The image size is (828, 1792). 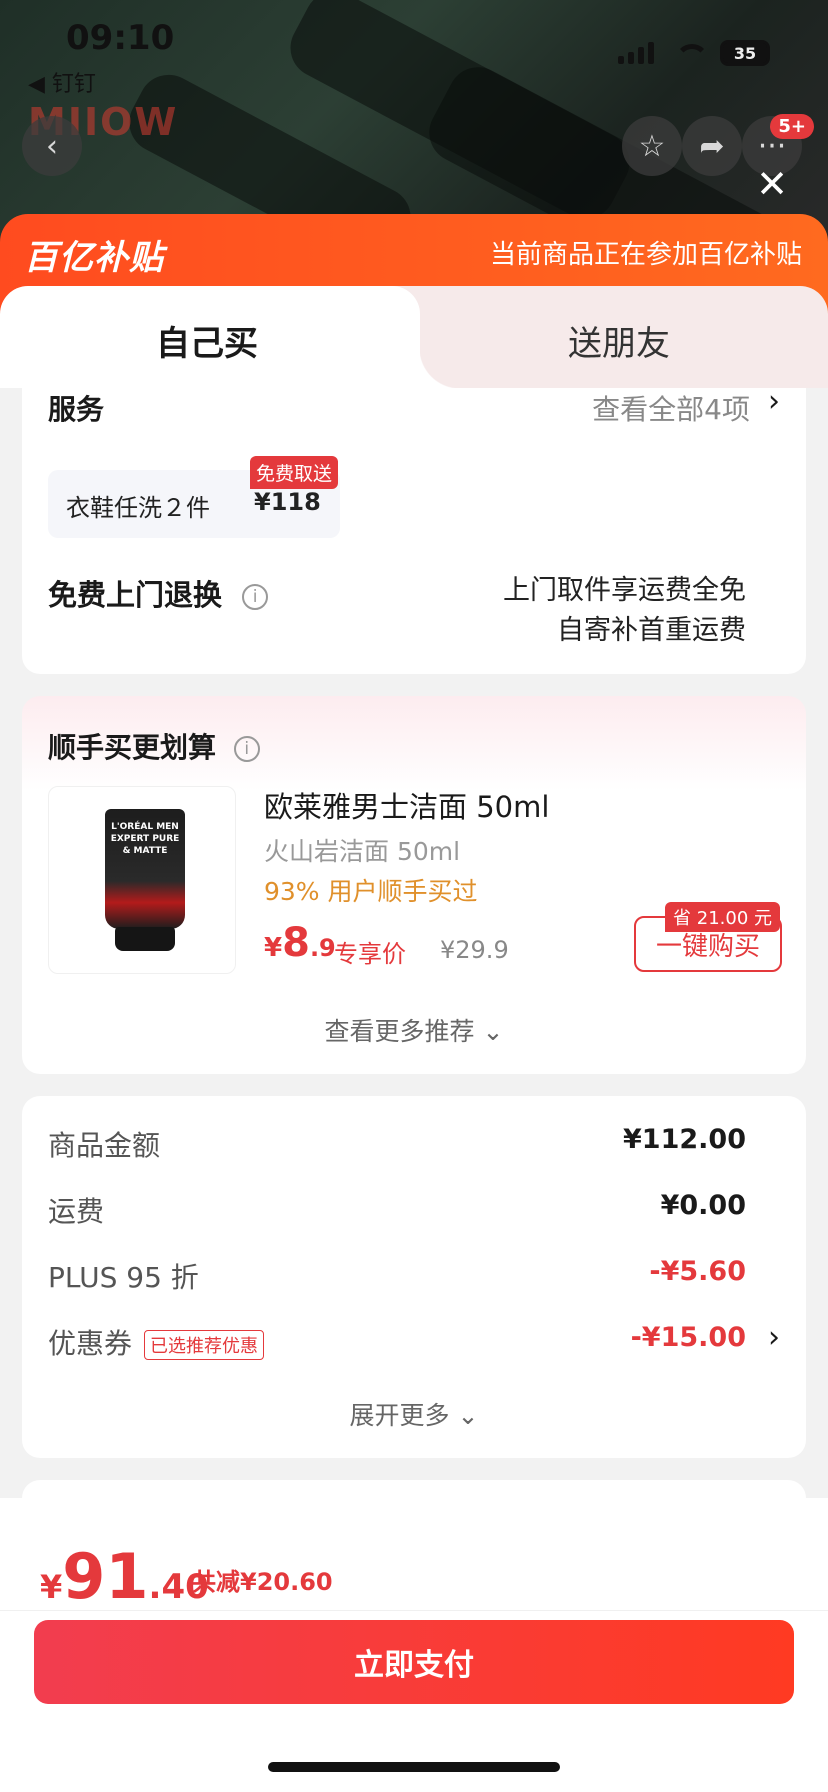 I want to click on subsidy-message: 当前商品正在参加百亿补贴, so click(x=645, y=255).